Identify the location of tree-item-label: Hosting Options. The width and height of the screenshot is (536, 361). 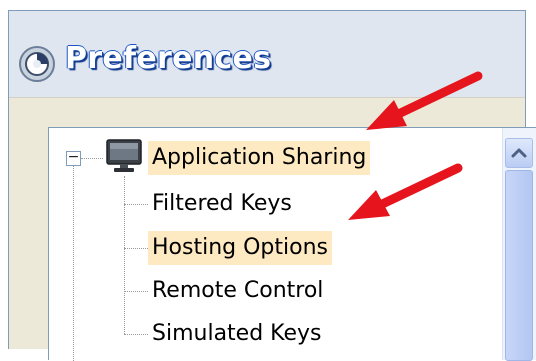
(240, 248).